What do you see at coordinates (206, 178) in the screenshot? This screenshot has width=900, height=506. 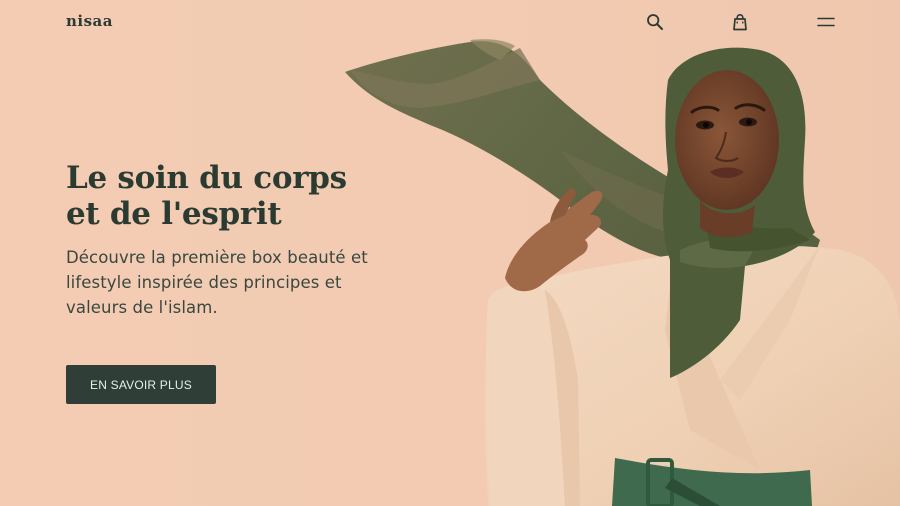 I see `hero-title-line1: Le soin du corps` at bounding box center [206, 178].